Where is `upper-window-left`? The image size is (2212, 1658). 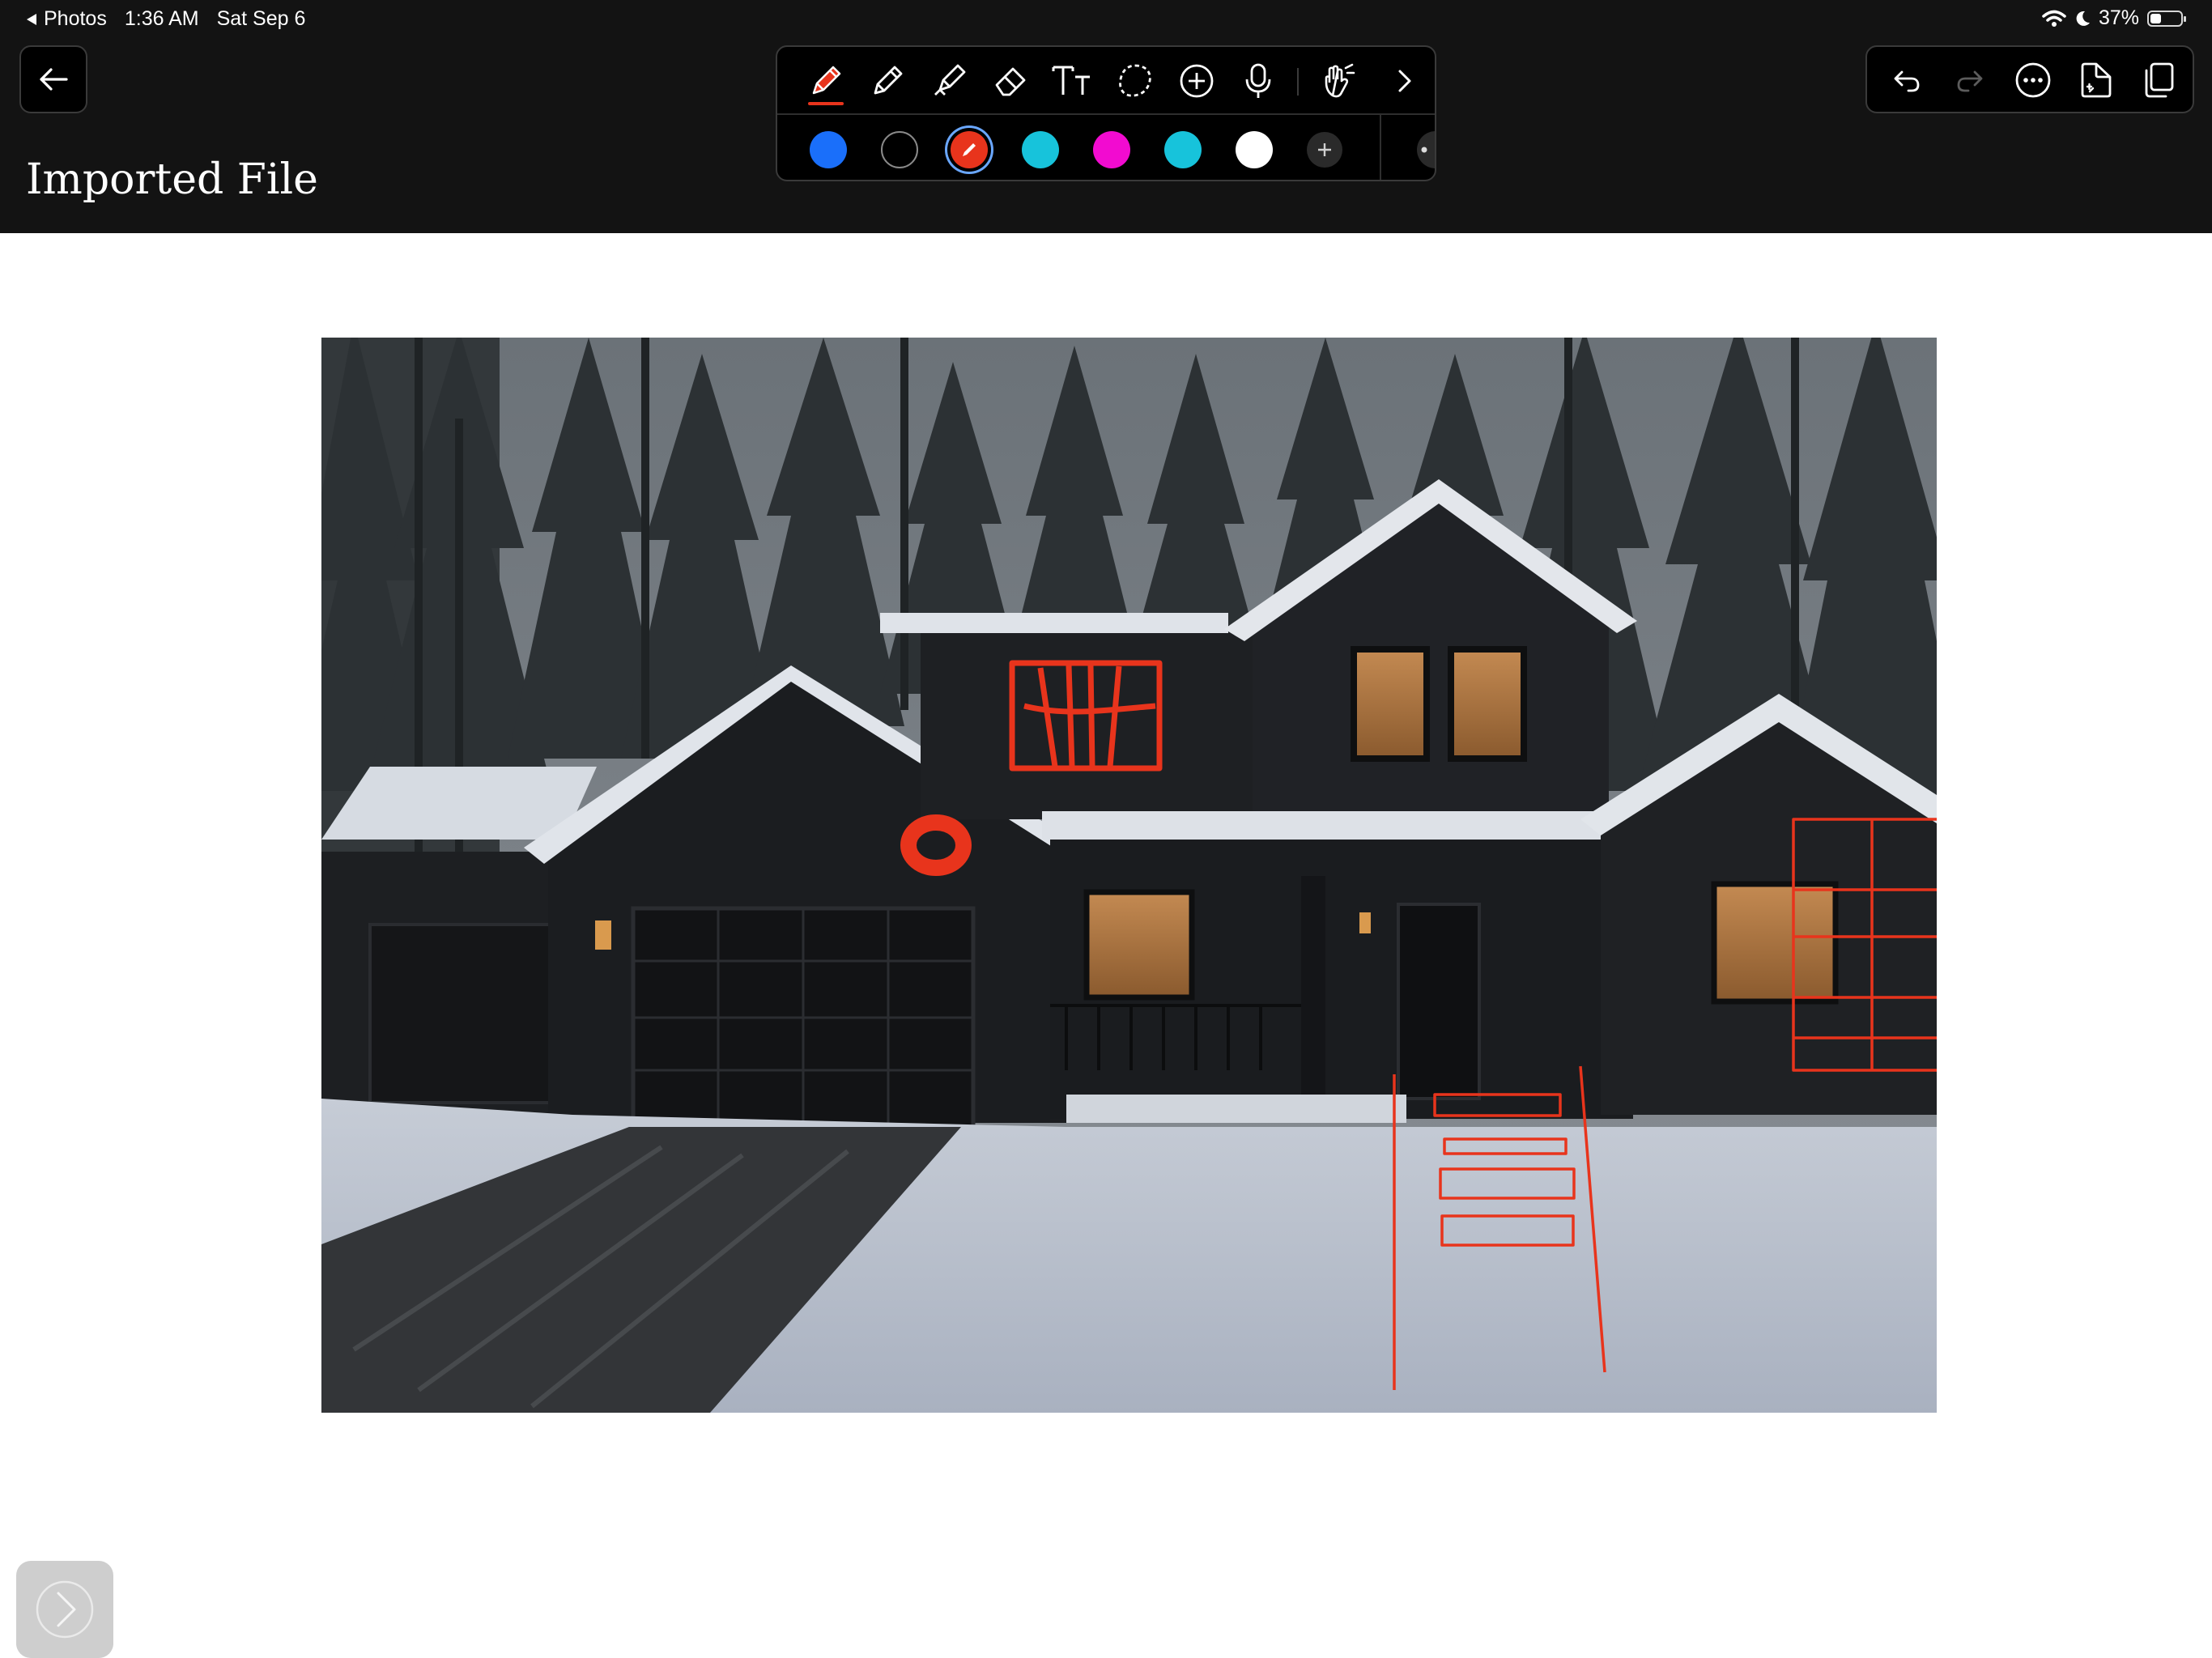 upper-window-left is located at coordinates (1390, 704).